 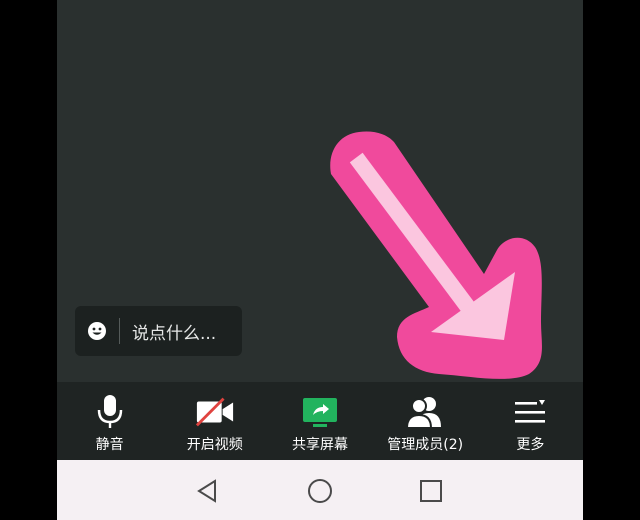 I want to click on mute-label: 静音, so click(x=109, y=445).